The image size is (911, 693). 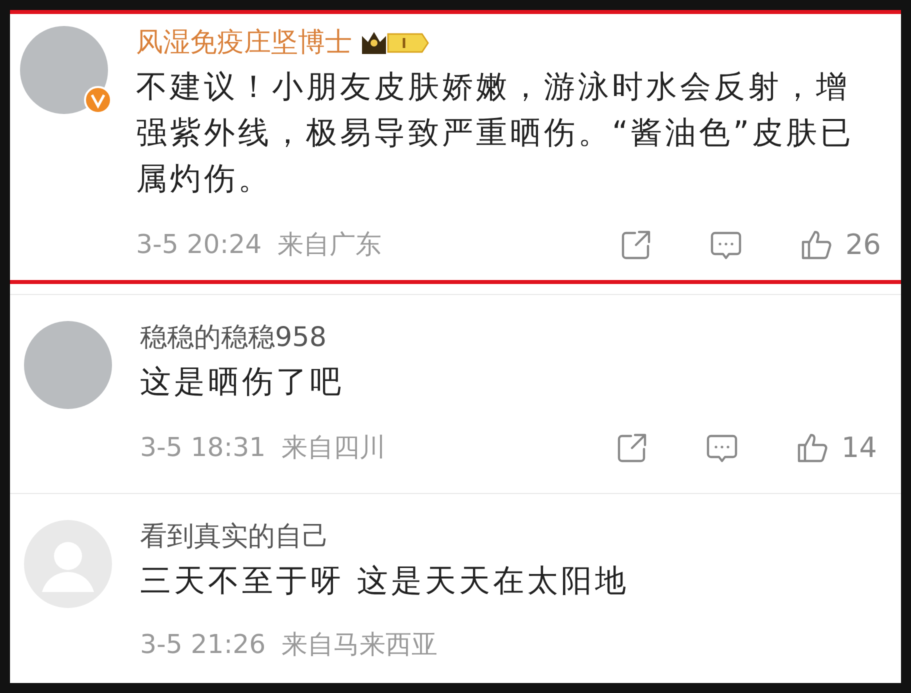 I want to click on like-count: 26, so click(x=863, y=245).